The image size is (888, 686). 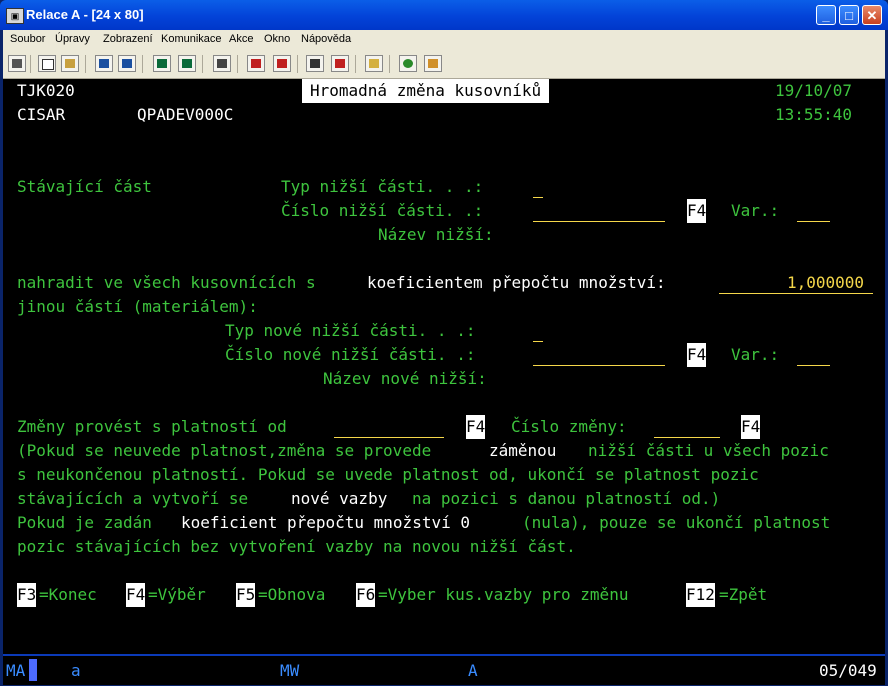 What do you see at coordinates (444, 15) in the screenshot?
I see `title-bar: ▣ Relace A - [24 x 80] _ □ ✕` at bounding box center [444, 15].